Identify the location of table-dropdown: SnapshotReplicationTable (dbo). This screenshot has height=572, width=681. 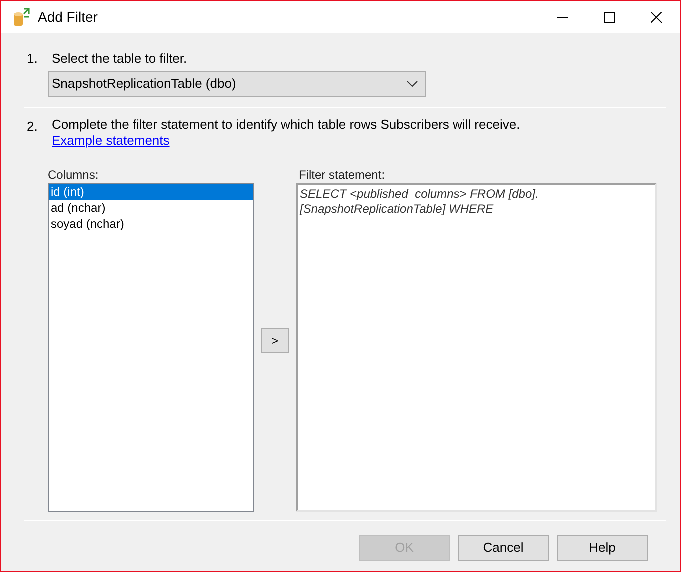
(237, 84).